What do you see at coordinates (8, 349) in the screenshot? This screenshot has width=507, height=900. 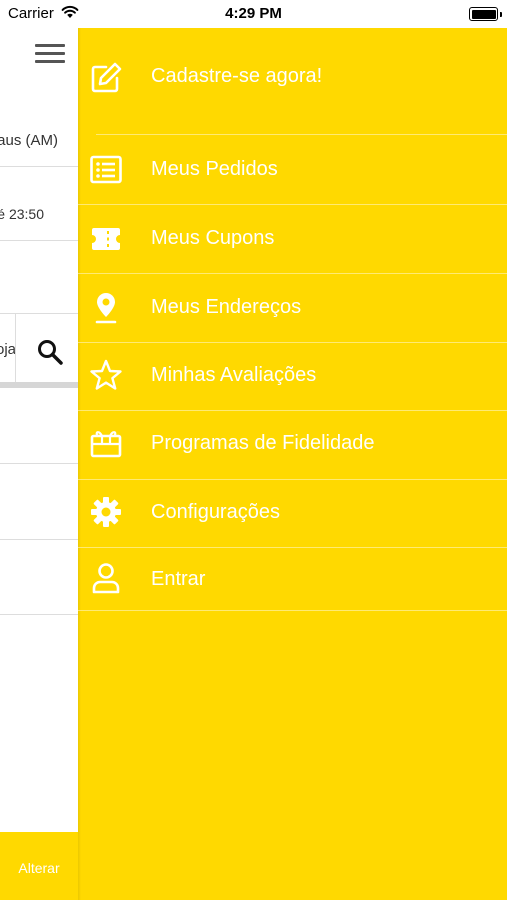 I see `search-input: Buscar produtos pela loja` at bounding box center [8, 349].